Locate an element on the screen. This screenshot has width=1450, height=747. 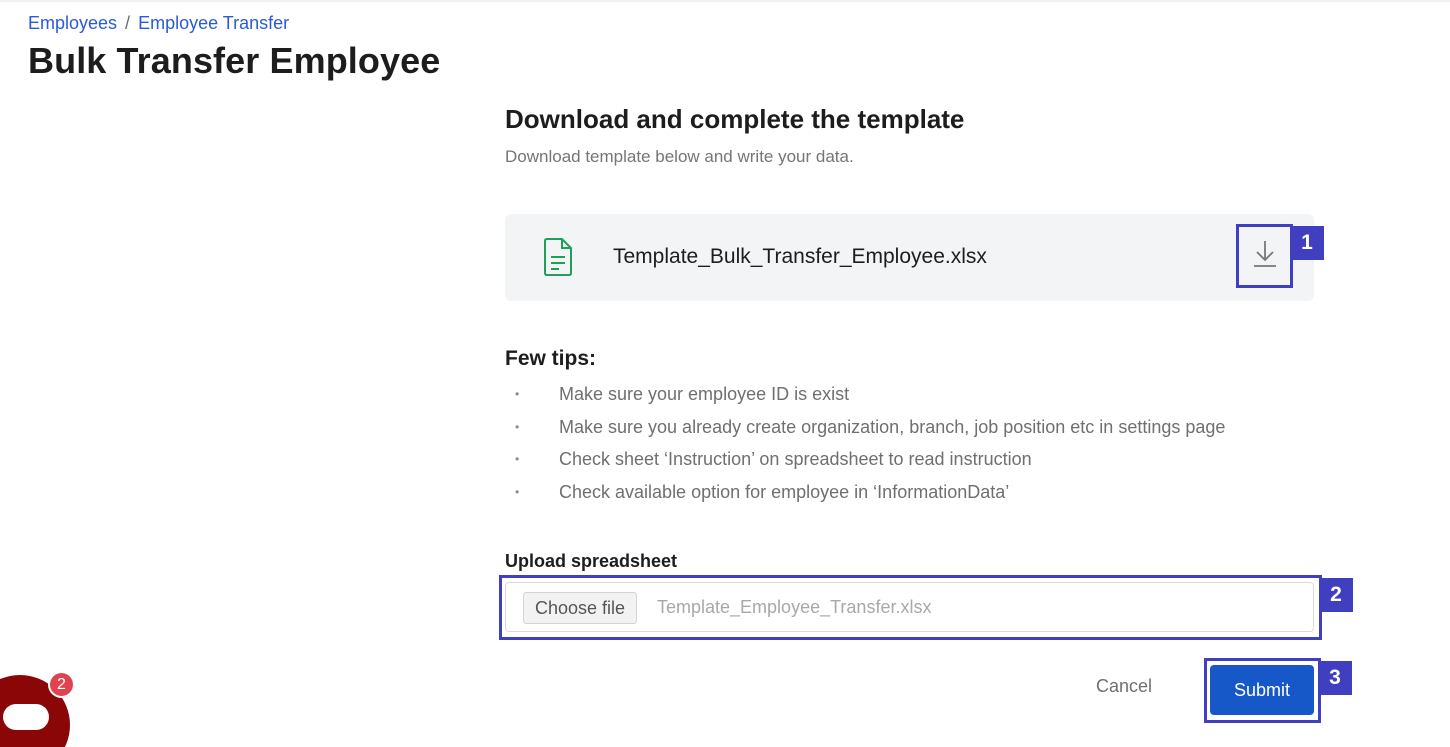
tips-title: Few tips: is located at coordinates (551, 358).